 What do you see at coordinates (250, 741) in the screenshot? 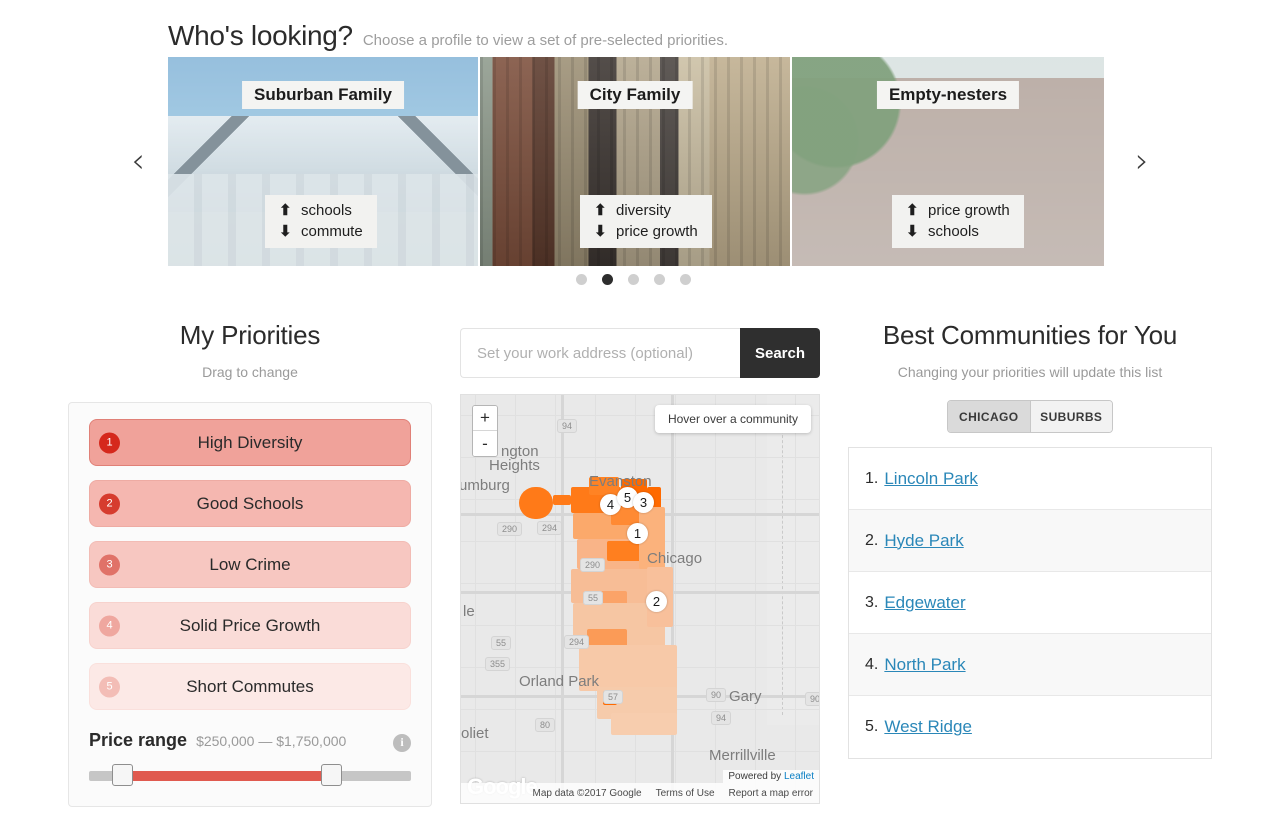
I see `price-range-header: Price range $250,000 — $1,750,000 i` at bounding box center [250, 741].